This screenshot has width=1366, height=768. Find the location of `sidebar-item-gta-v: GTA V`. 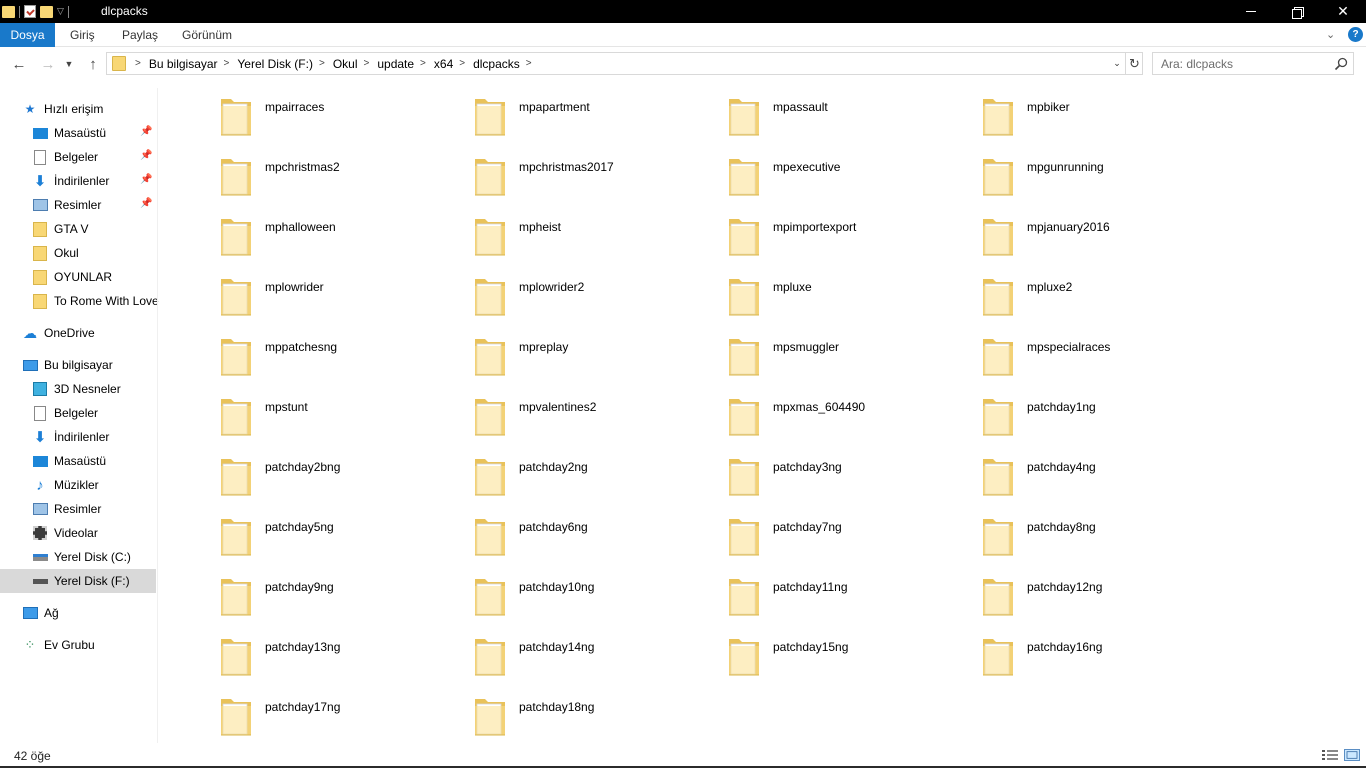

sidebar-item-gta-v: GTA V is located at coordinates (78, 229).